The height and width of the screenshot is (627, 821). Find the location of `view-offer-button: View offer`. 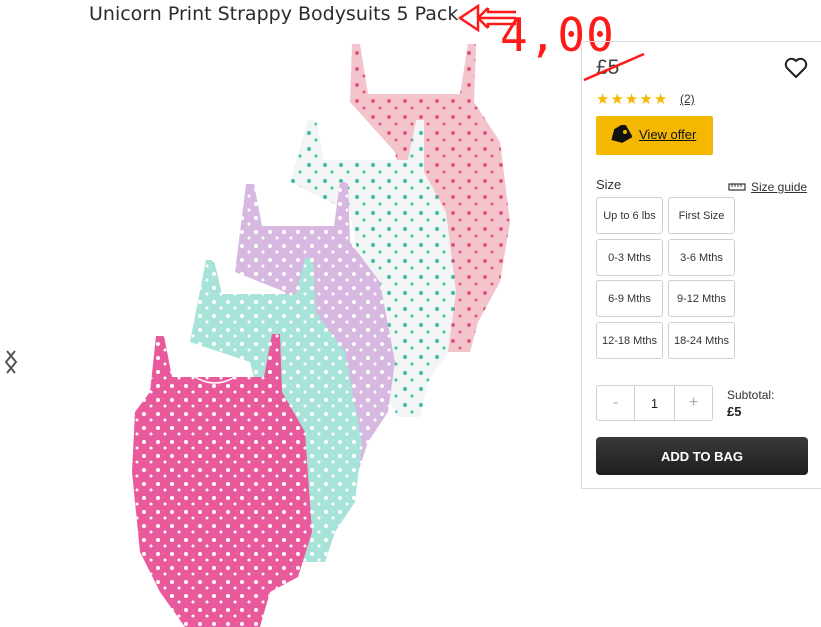

view-offer-button: View offer is located at coordinates (654, 135).